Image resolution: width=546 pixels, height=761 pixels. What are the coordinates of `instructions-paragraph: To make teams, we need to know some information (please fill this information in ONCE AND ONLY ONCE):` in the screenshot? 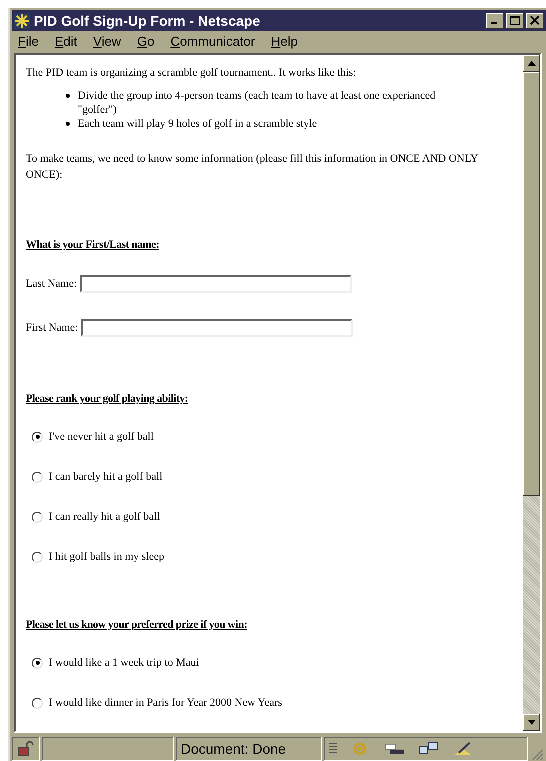 It's located at (253, 167).